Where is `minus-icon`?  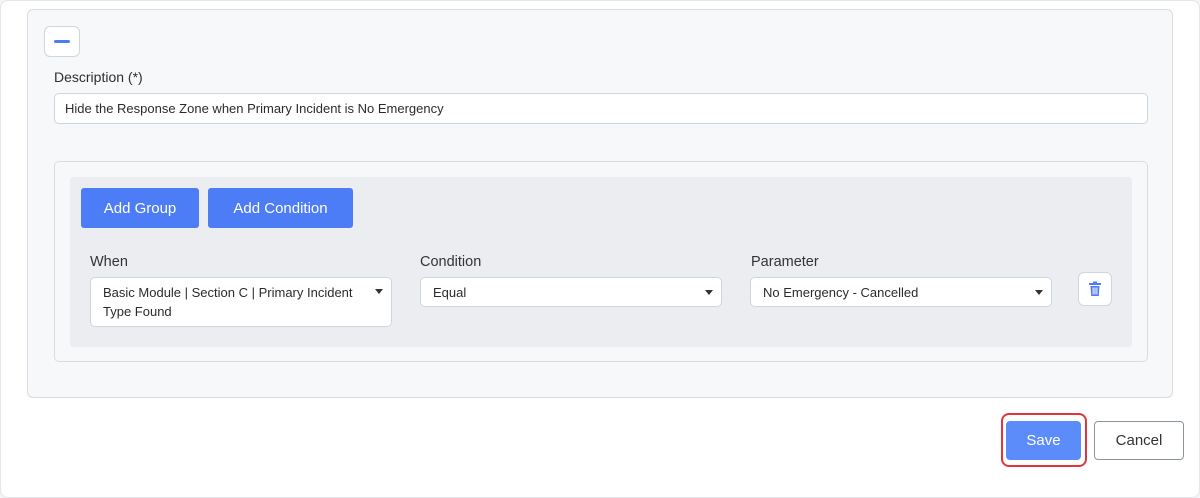 minus-icon is located at coordinates (62, 41).